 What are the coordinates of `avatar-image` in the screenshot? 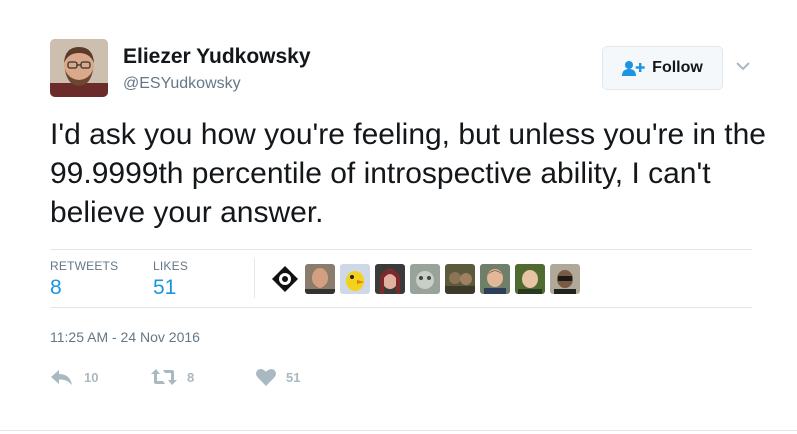 It's located at (79, 68).